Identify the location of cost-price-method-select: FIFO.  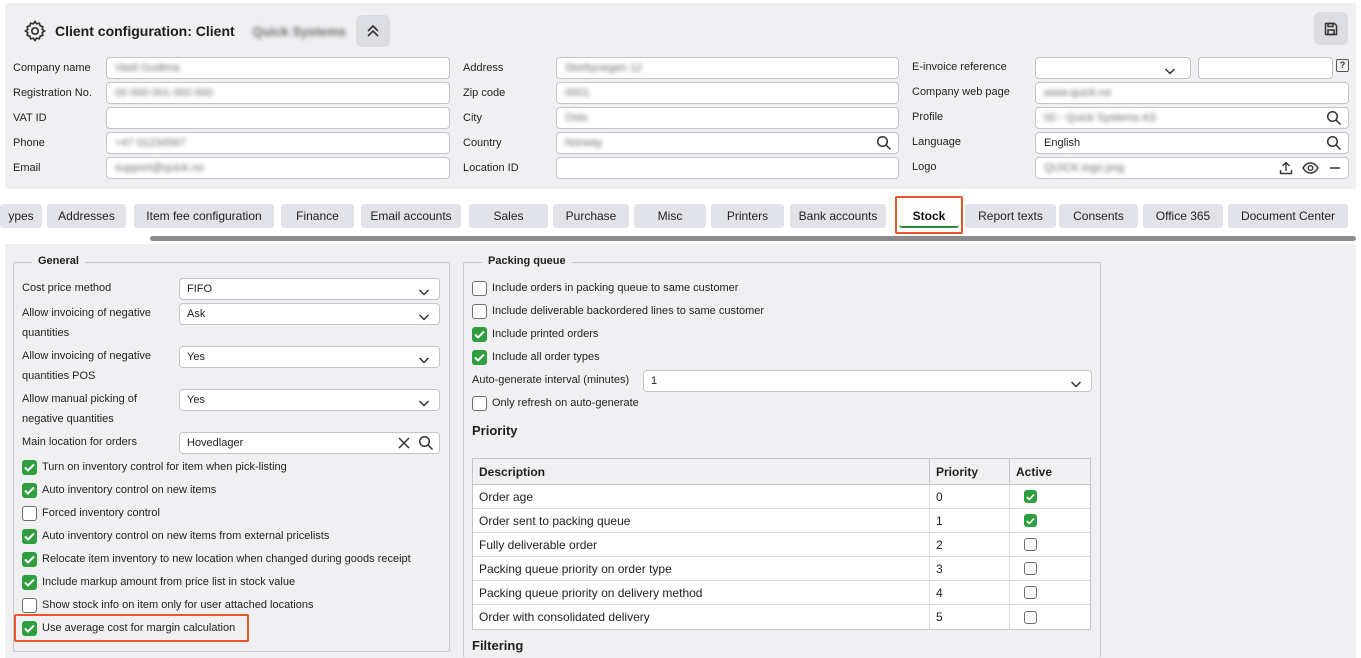
(309, 289).